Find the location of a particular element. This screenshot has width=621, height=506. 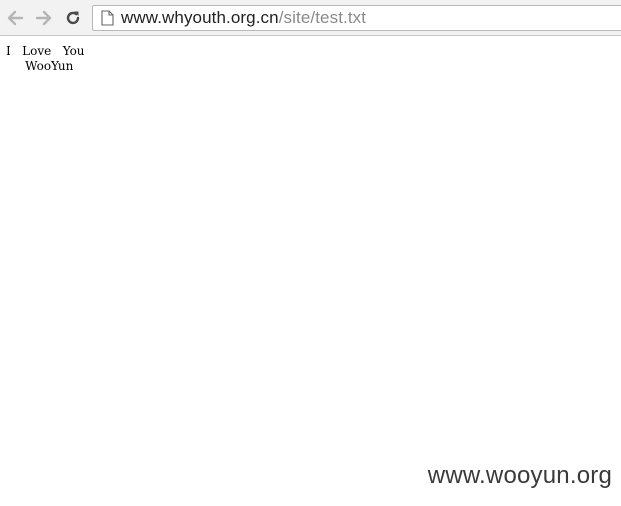

reload-button is located at coordinates (73, 18).